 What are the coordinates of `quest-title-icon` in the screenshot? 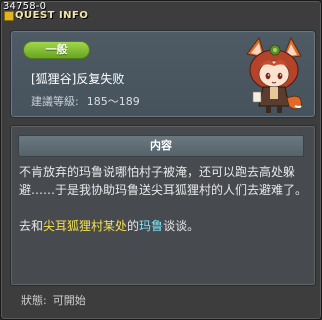 It's located at (9, 16).